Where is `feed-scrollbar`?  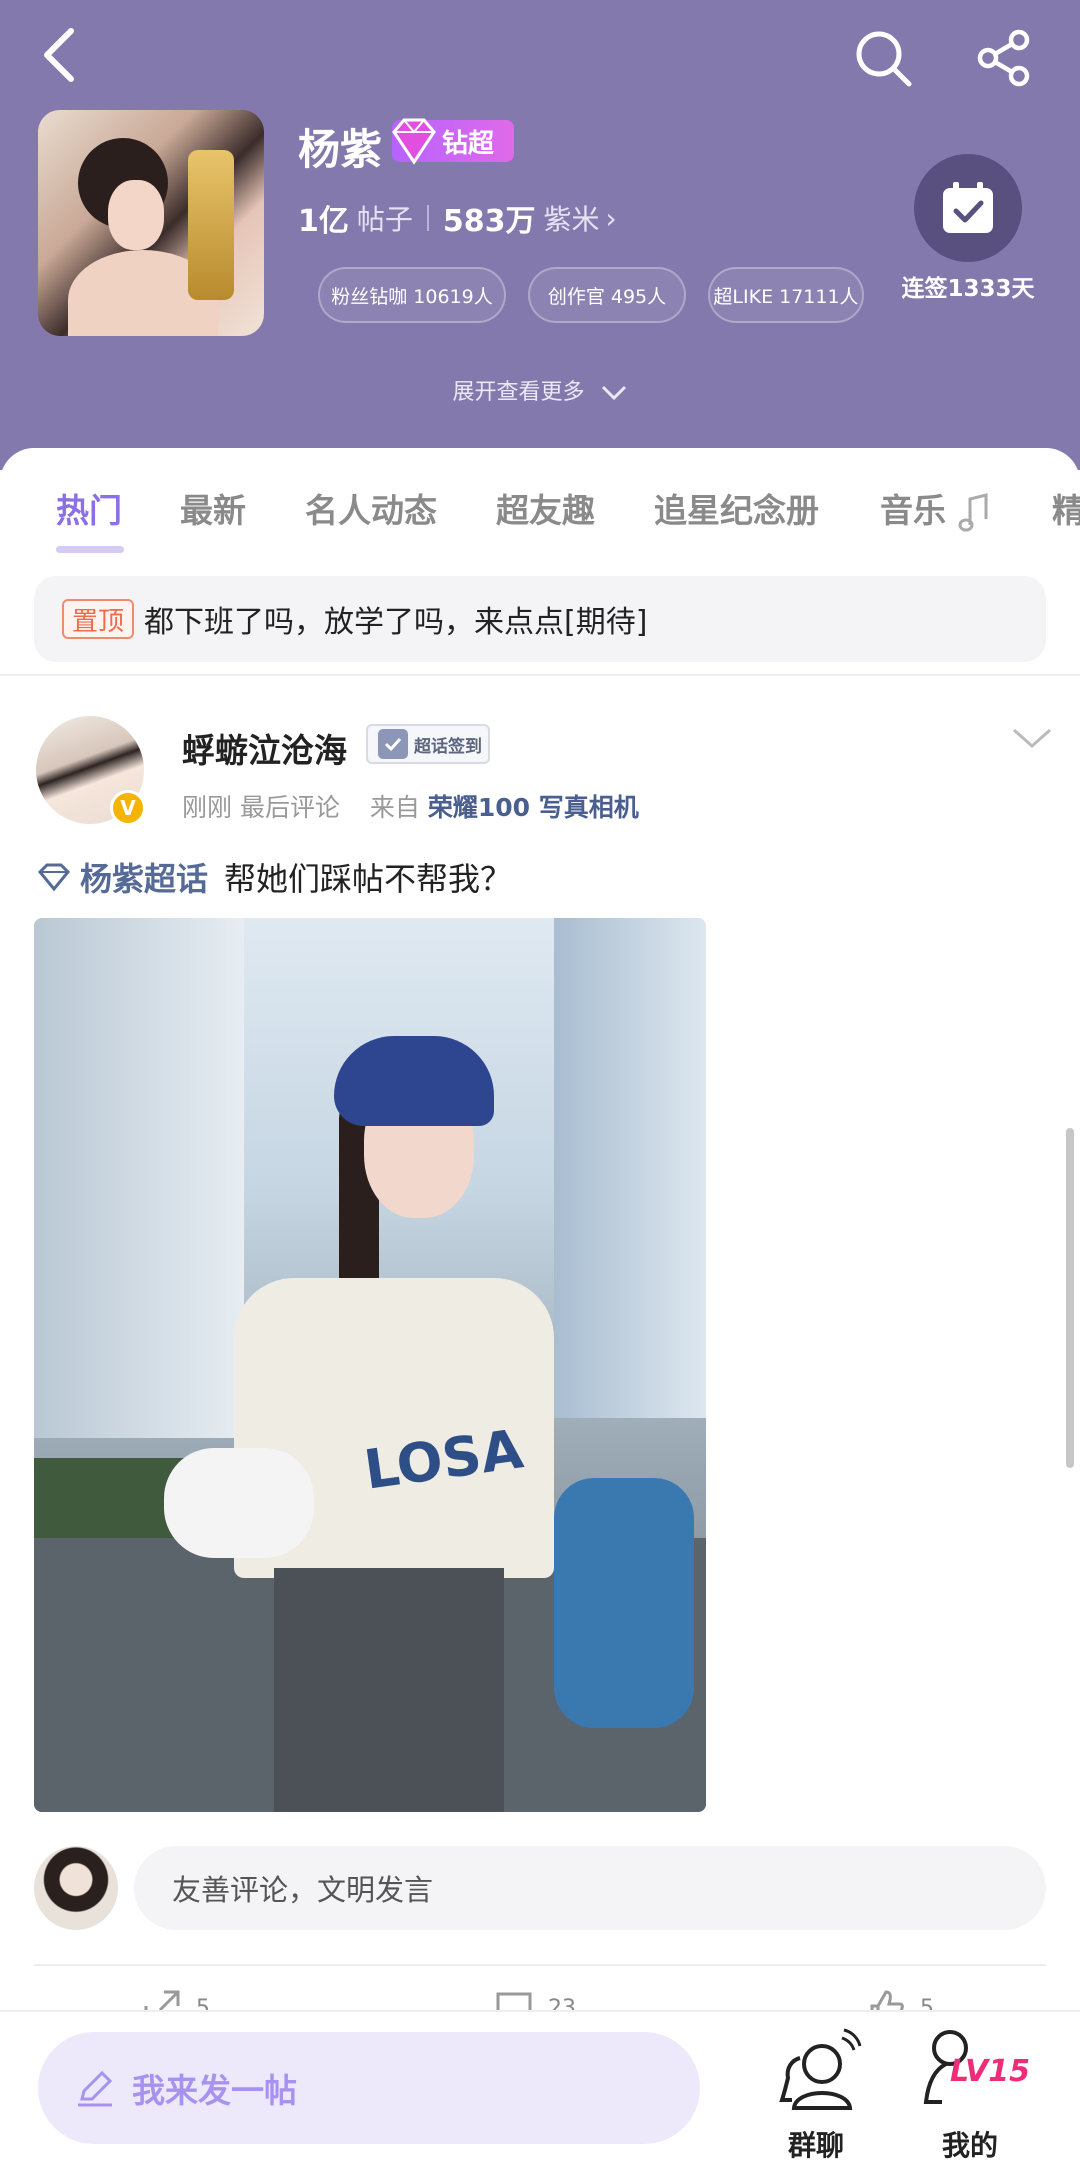 feed-scrollbar is located at coordinates (1070, 1298).